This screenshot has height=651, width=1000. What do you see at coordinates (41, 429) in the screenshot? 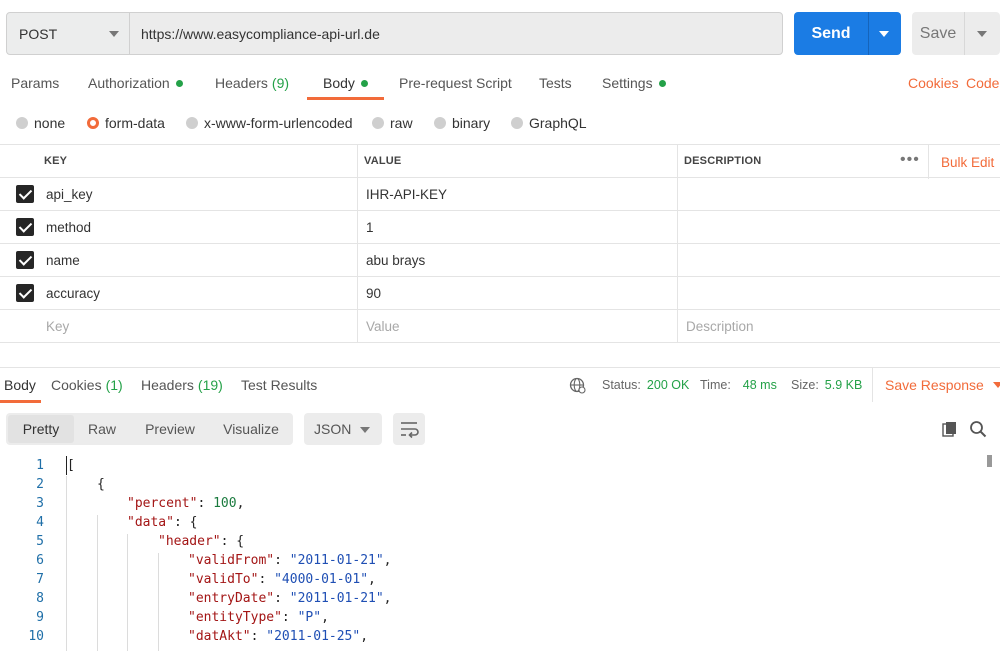
I see `view-mode-pretty: Pretty` at bounding box center [41, 429].